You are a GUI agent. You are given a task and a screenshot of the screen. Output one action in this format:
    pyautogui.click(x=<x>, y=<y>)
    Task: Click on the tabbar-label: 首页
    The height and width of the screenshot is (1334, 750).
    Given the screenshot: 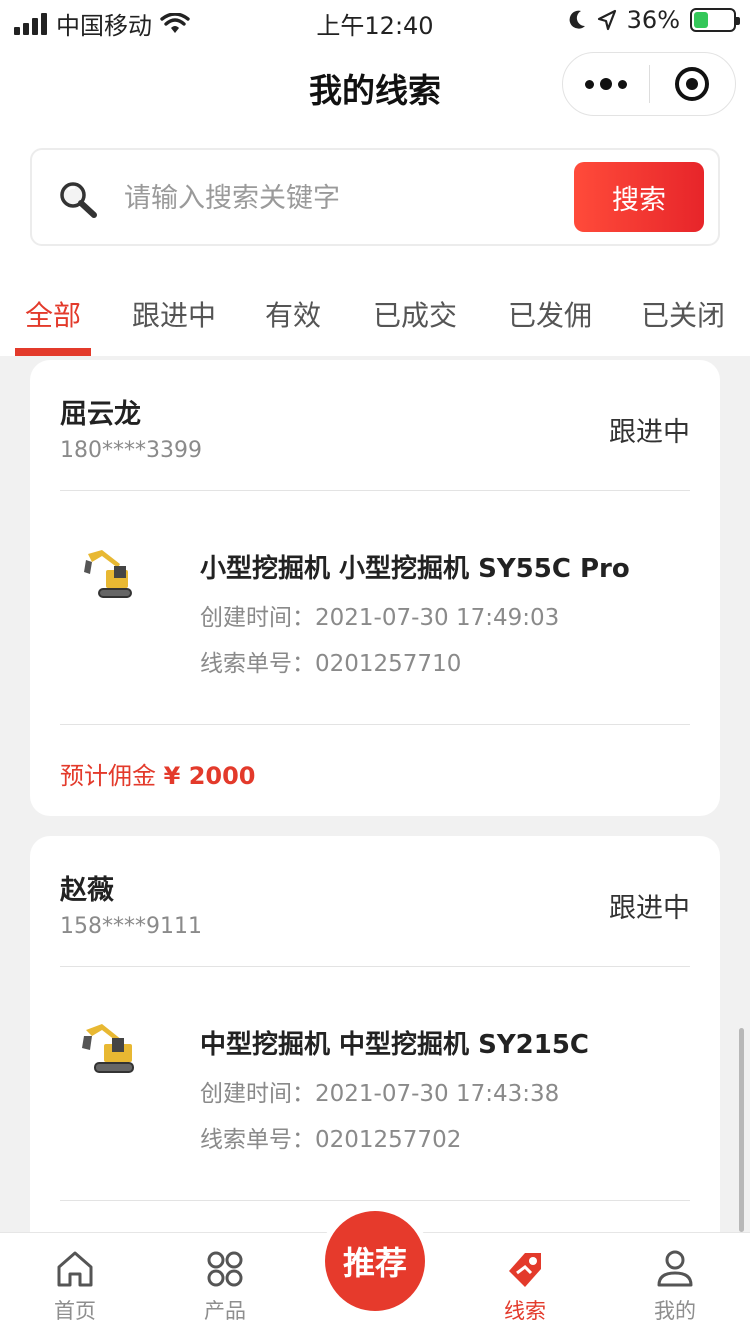 What is the action you would take?
    pyautogui.click(x=75, y=1311)
    